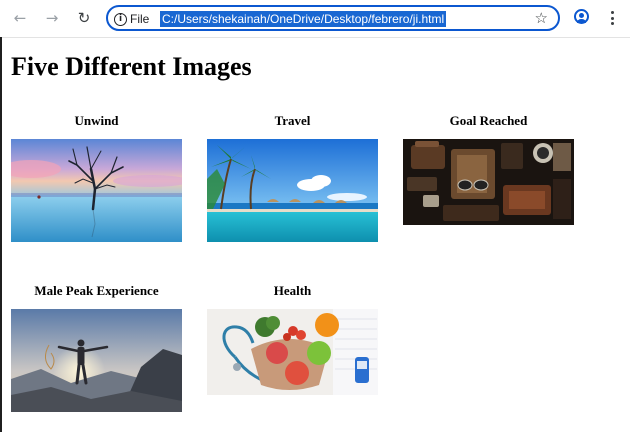 The height and width of the screenshot is (432, 630). I want to click on window-edge, so click(1, 234).